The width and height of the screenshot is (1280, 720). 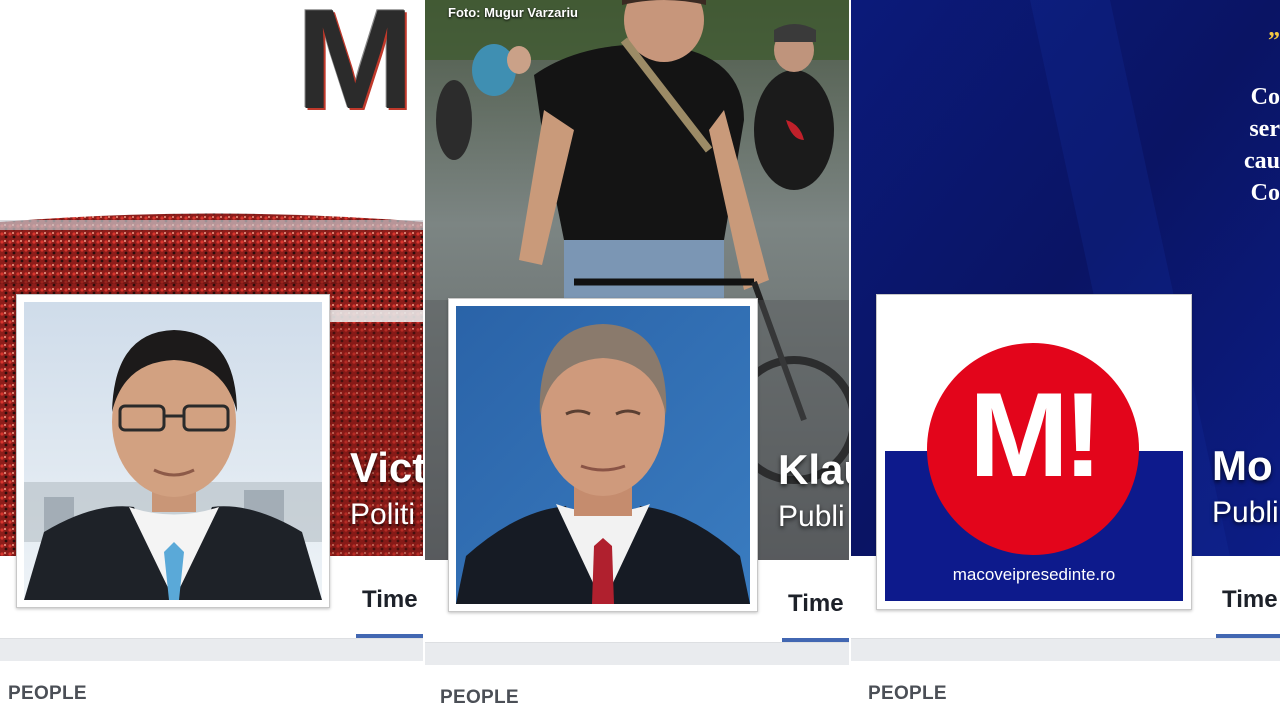 I want to click on logo-url: macoveipresedinte.ro, so click(x=1034, y=574).